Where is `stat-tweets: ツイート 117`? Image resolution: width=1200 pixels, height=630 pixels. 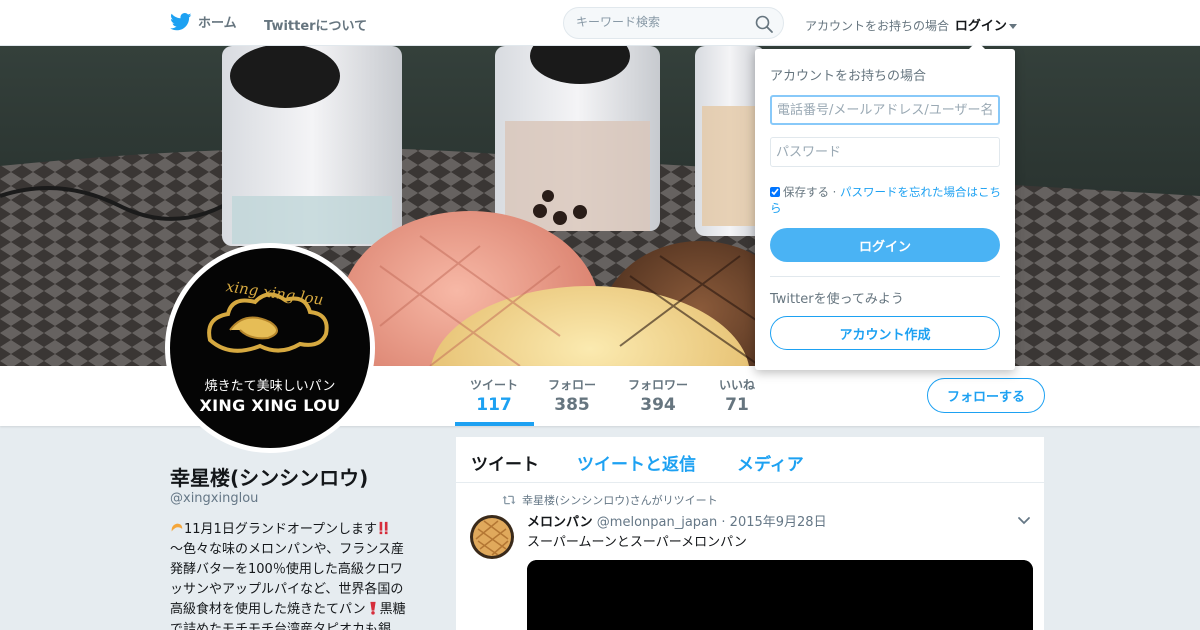 stat-tweets: ツイート 117 is located at coordinates (494, 395).